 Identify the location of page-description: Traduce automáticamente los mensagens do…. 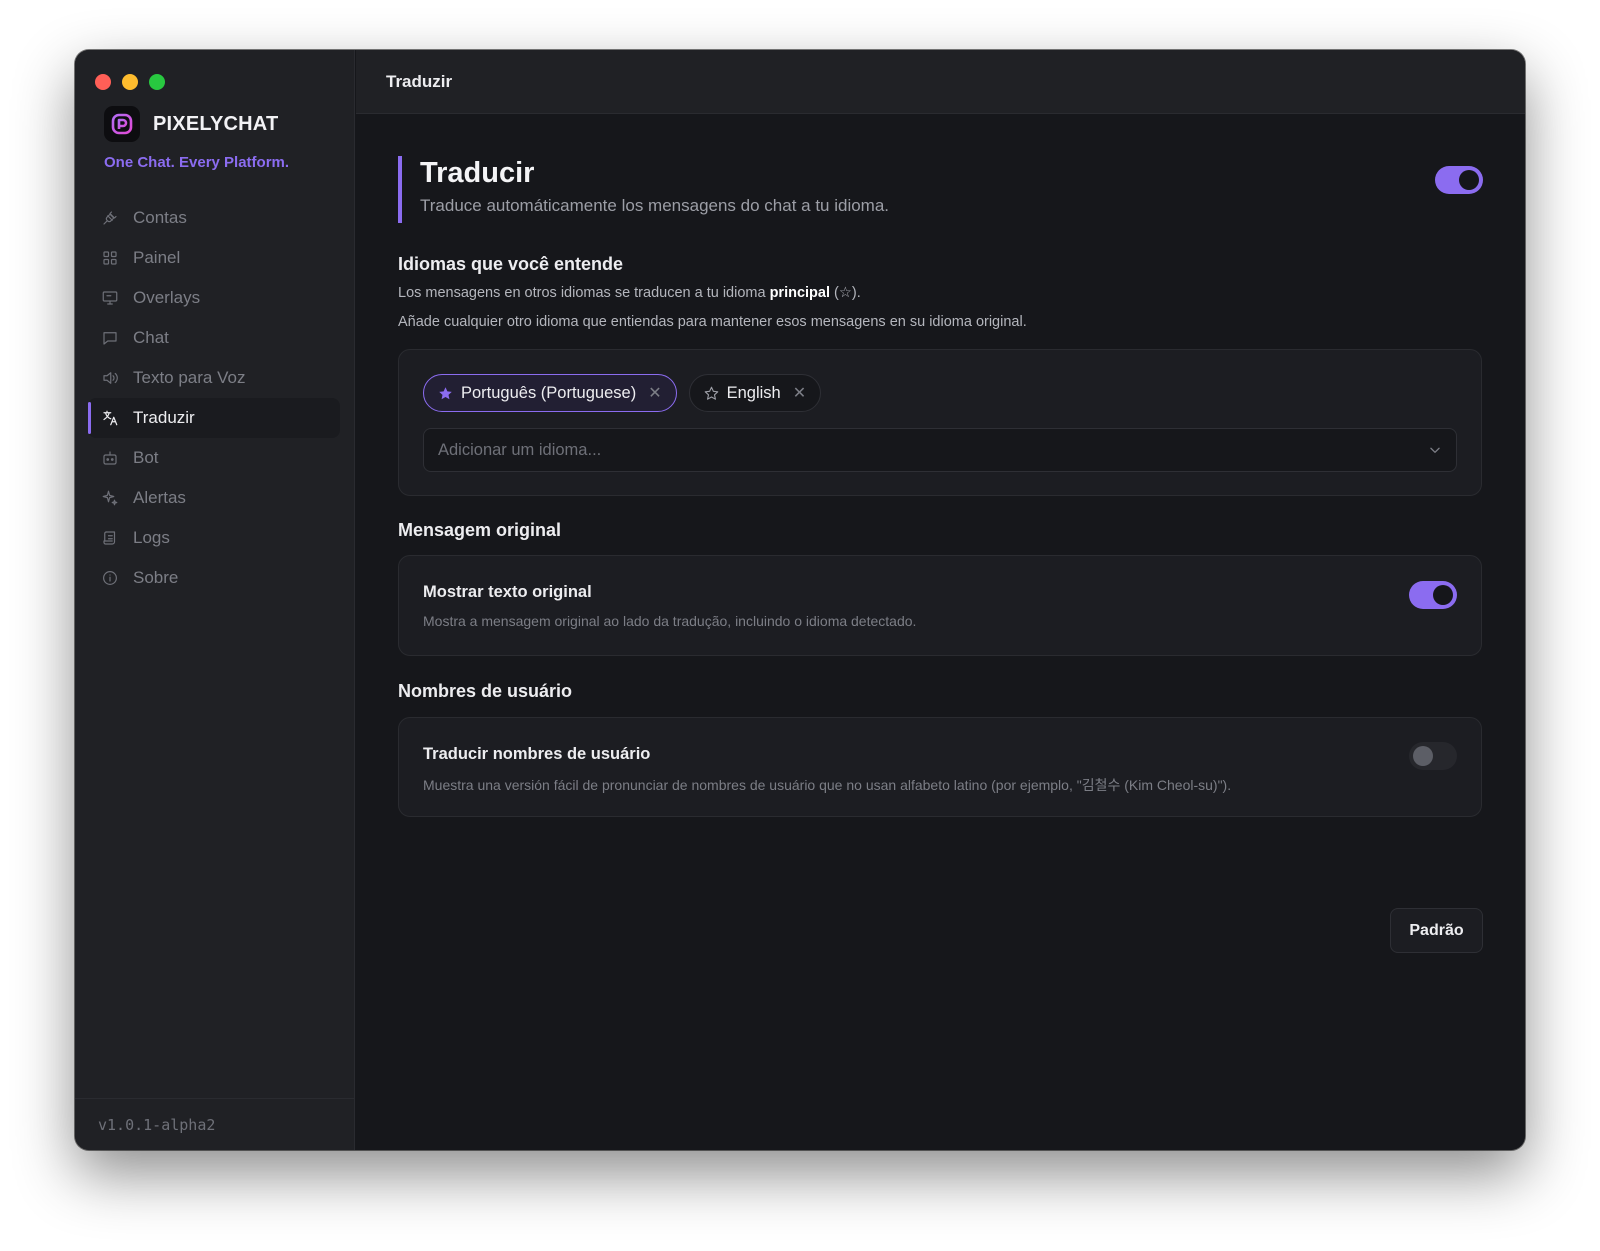
(655, 205).